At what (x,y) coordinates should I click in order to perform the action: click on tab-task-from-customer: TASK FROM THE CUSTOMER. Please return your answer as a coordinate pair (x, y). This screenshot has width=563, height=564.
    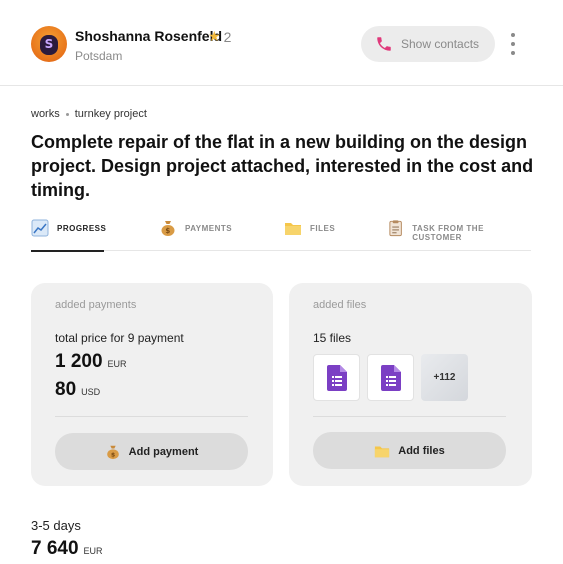
    Looking at the image, I should click on (459, 233).